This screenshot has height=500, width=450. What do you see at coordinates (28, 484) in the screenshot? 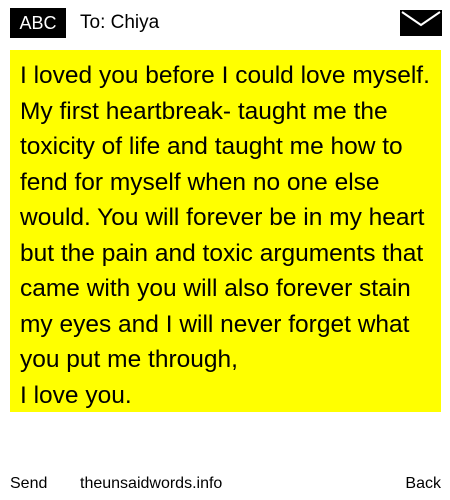
I see `send-button: Send` at bounding box center [28, 484].